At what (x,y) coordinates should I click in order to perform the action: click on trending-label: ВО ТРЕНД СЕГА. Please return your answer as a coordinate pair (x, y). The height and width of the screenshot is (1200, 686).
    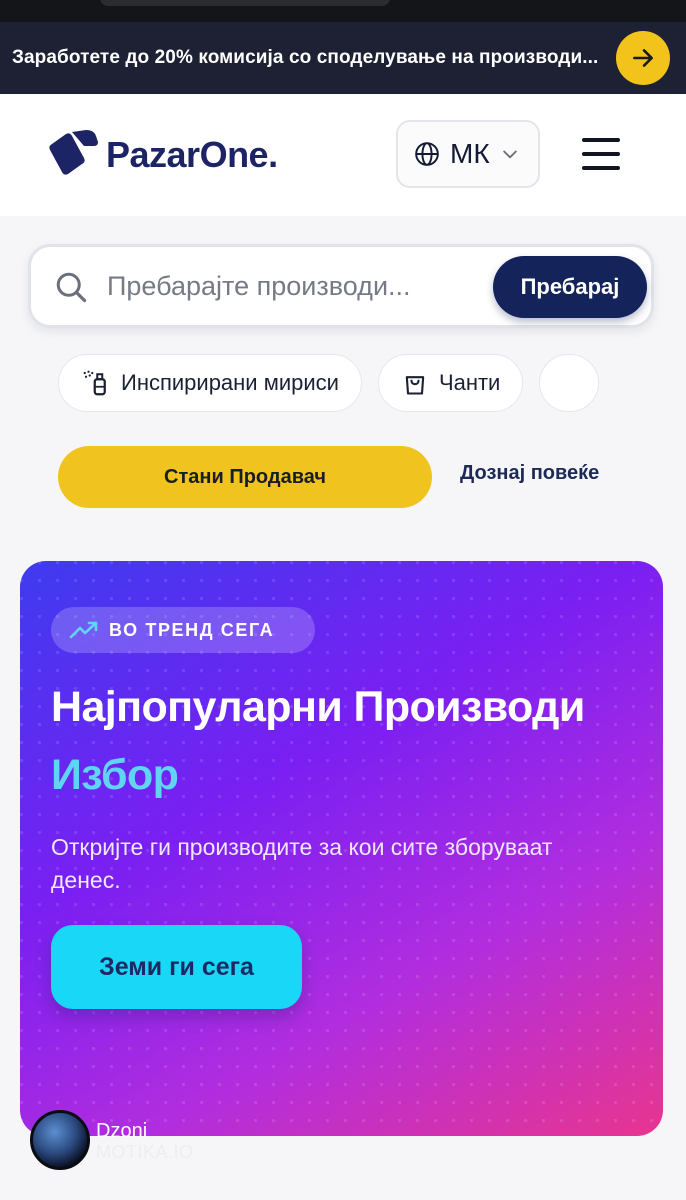
    Looking at the image, I should click on (192, 629).